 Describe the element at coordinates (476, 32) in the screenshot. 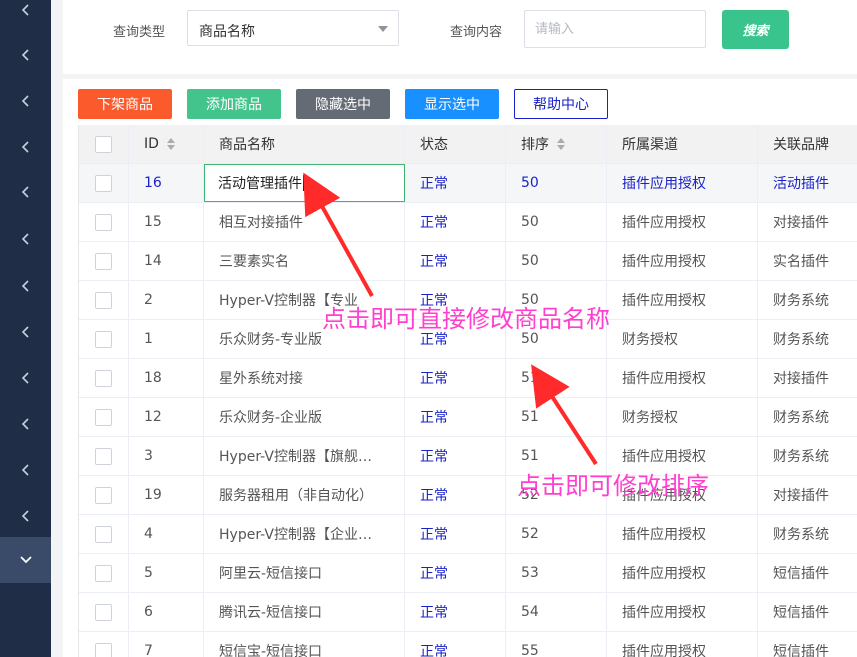

I see `query-content-label: 查询内容` at that location.